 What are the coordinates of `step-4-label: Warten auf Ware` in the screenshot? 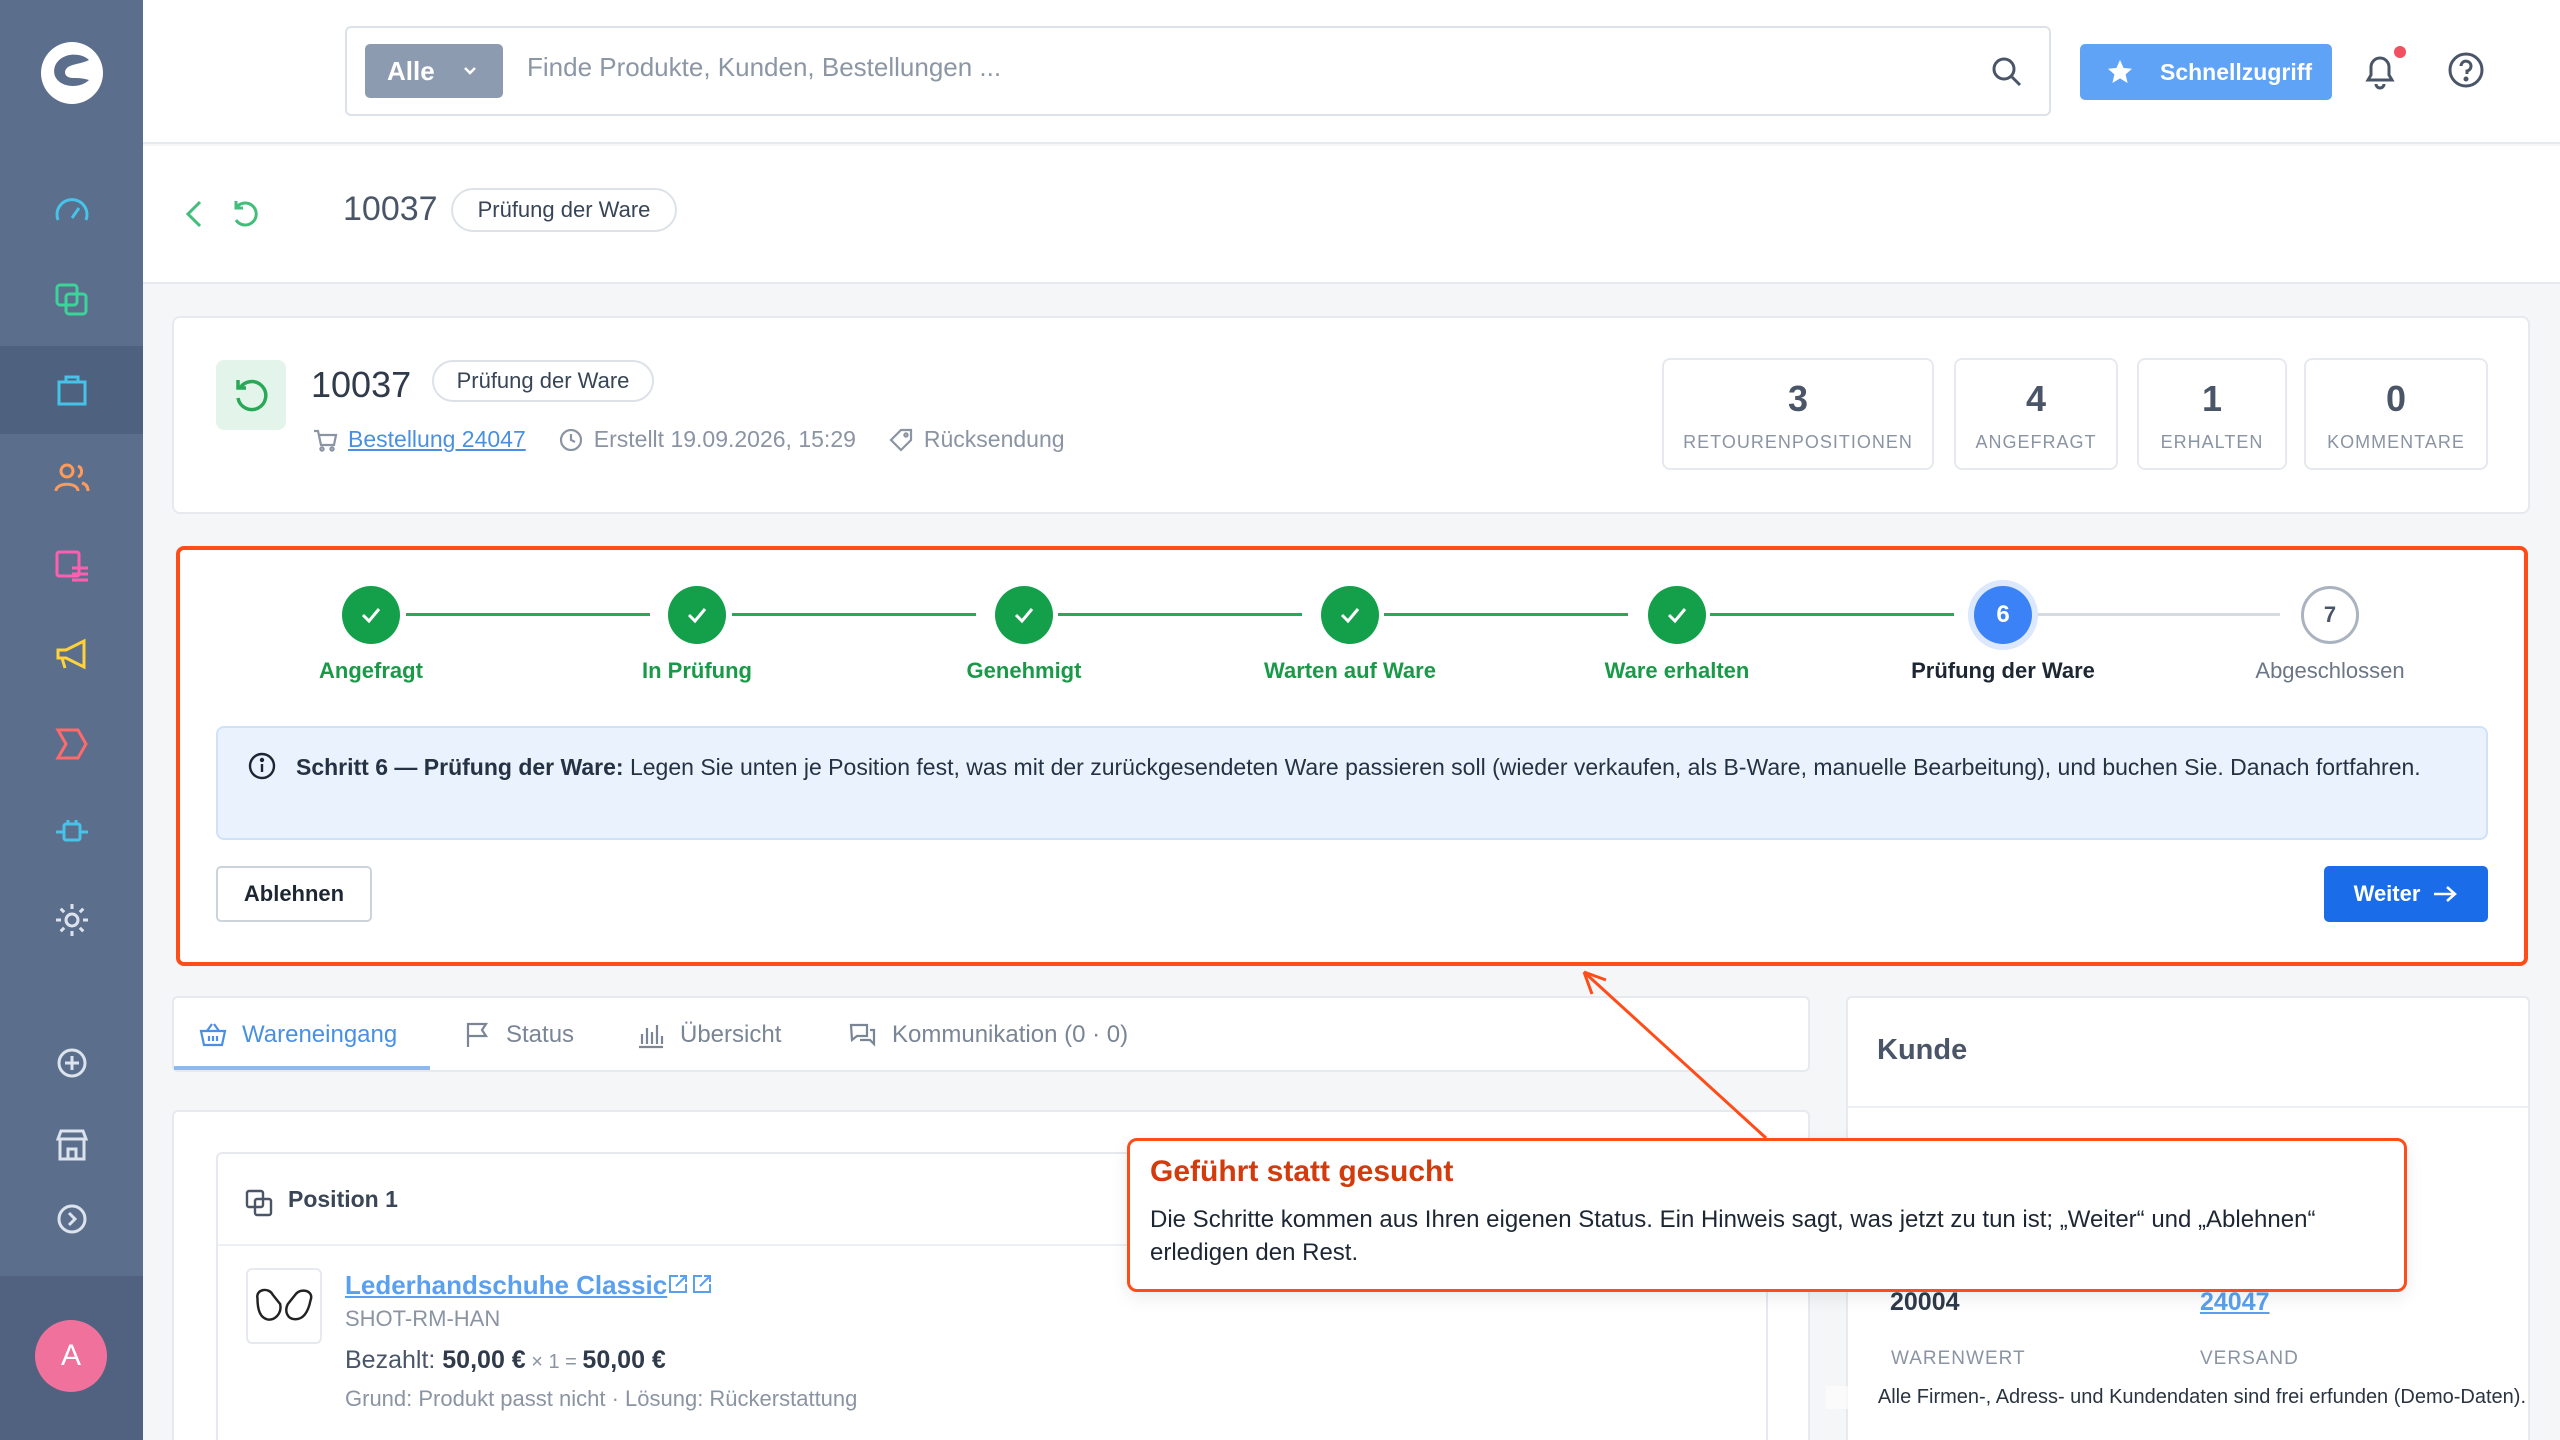 It's located at (1350, 670).